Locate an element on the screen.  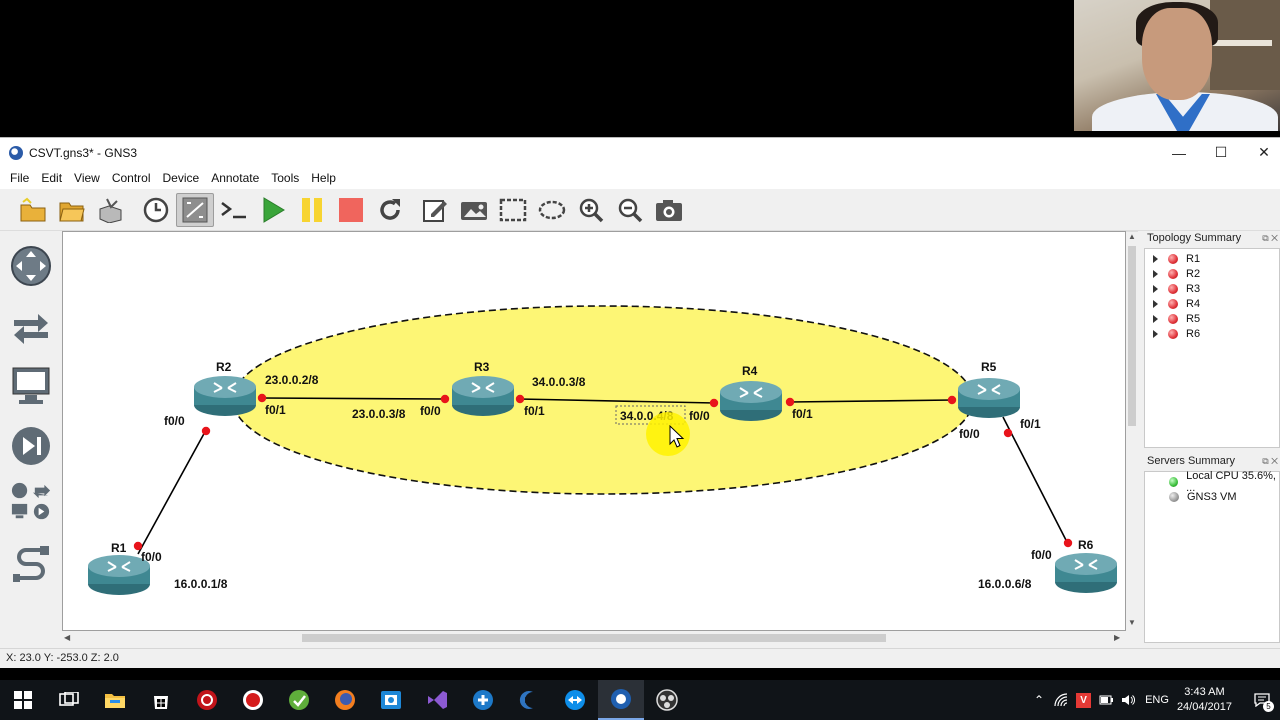
end-devices-category-icon is located at coordinates (31, 386).